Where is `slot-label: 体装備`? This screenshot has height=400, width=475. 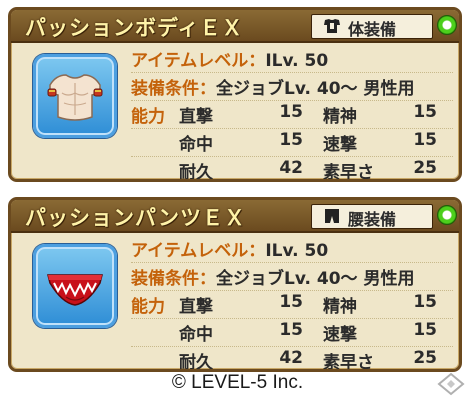
slot-label: 体装備 is located at coordinates (372, 29).